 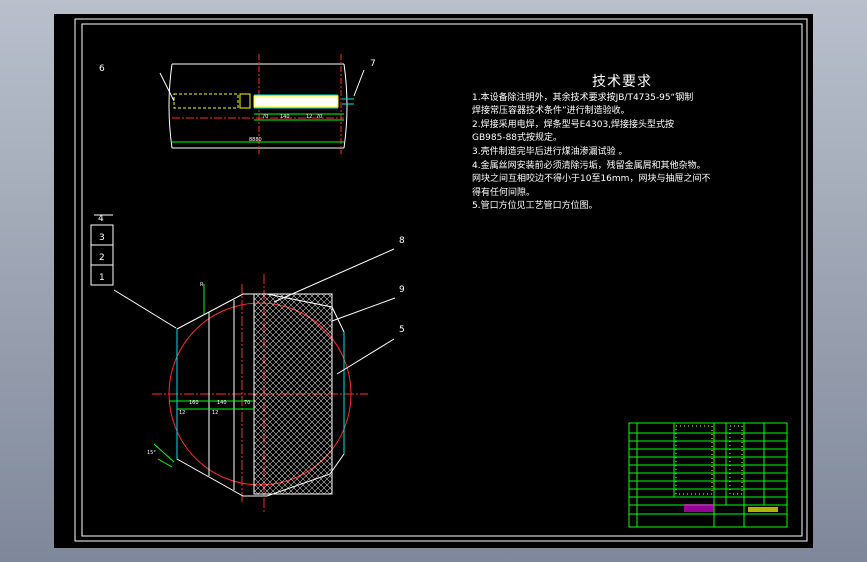 What do you see at coordinates (293, 394) in the screenshot?
I see `mesh-pack-hatch` at bounding box center [293, 394].